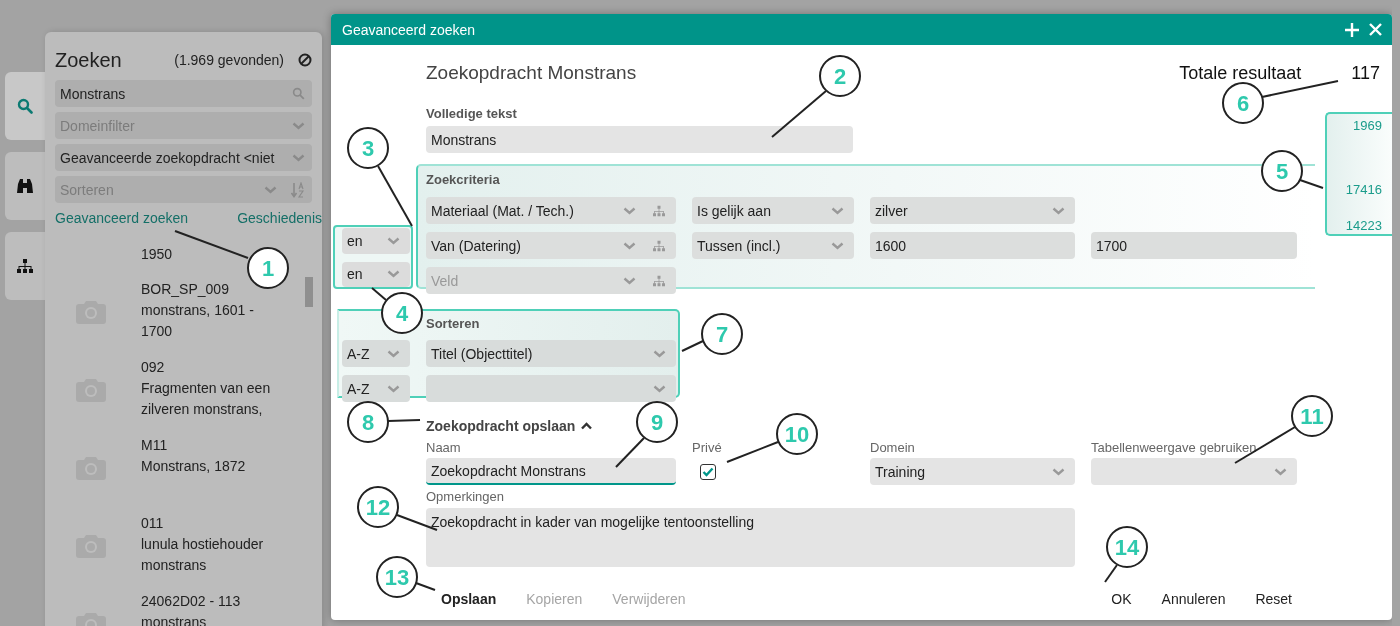  What do you see at coordinates (551, 210) in the screenshot?
I see `field-dropdown: Materiaal (Mat. / Tech.)` at bounding box center [551, 210].